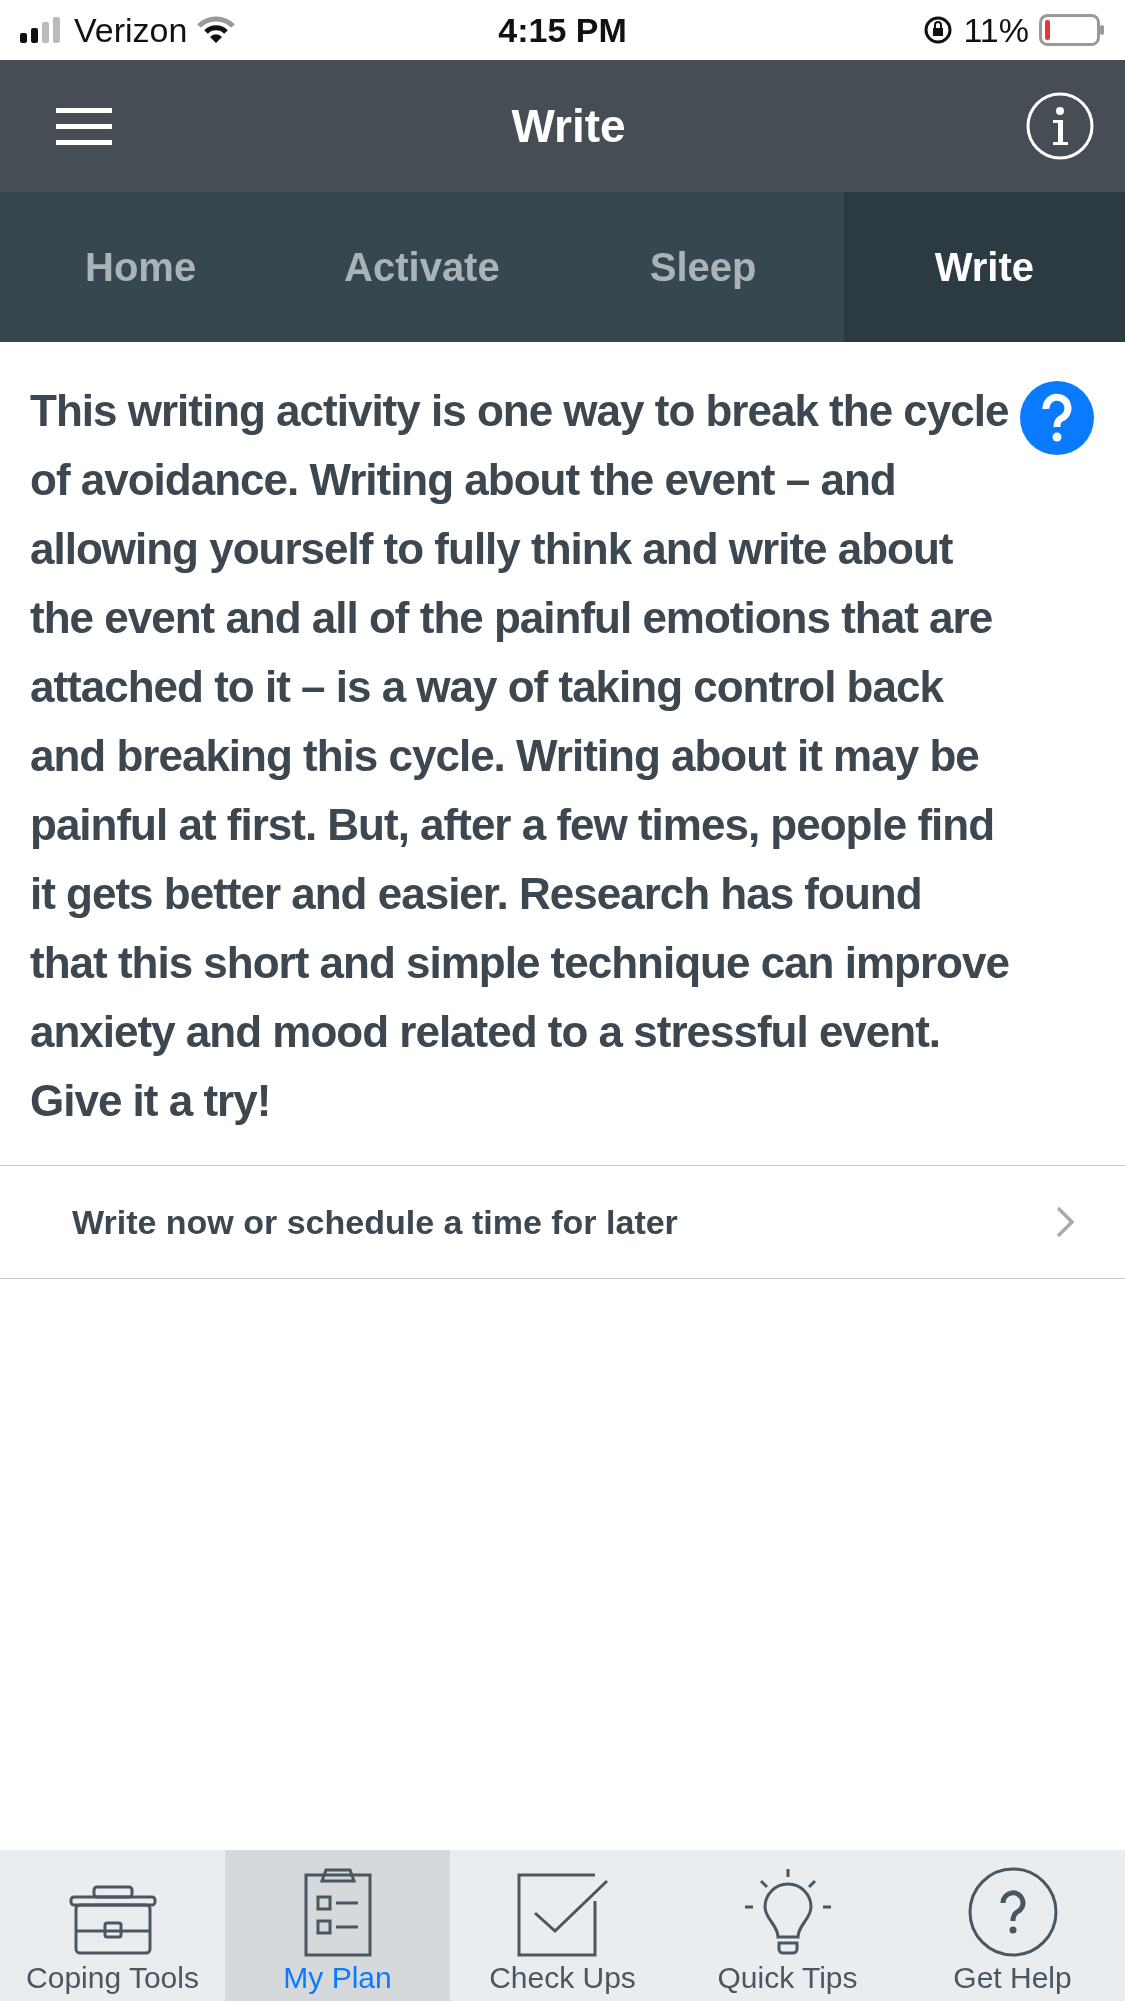 Image resolution: width=1125 pixels, height=2001 pixels. Describe the element at coordinates (562, 1222) in the screenshot. I see `schedule-row: Write now or schedule a time for later` at that location.